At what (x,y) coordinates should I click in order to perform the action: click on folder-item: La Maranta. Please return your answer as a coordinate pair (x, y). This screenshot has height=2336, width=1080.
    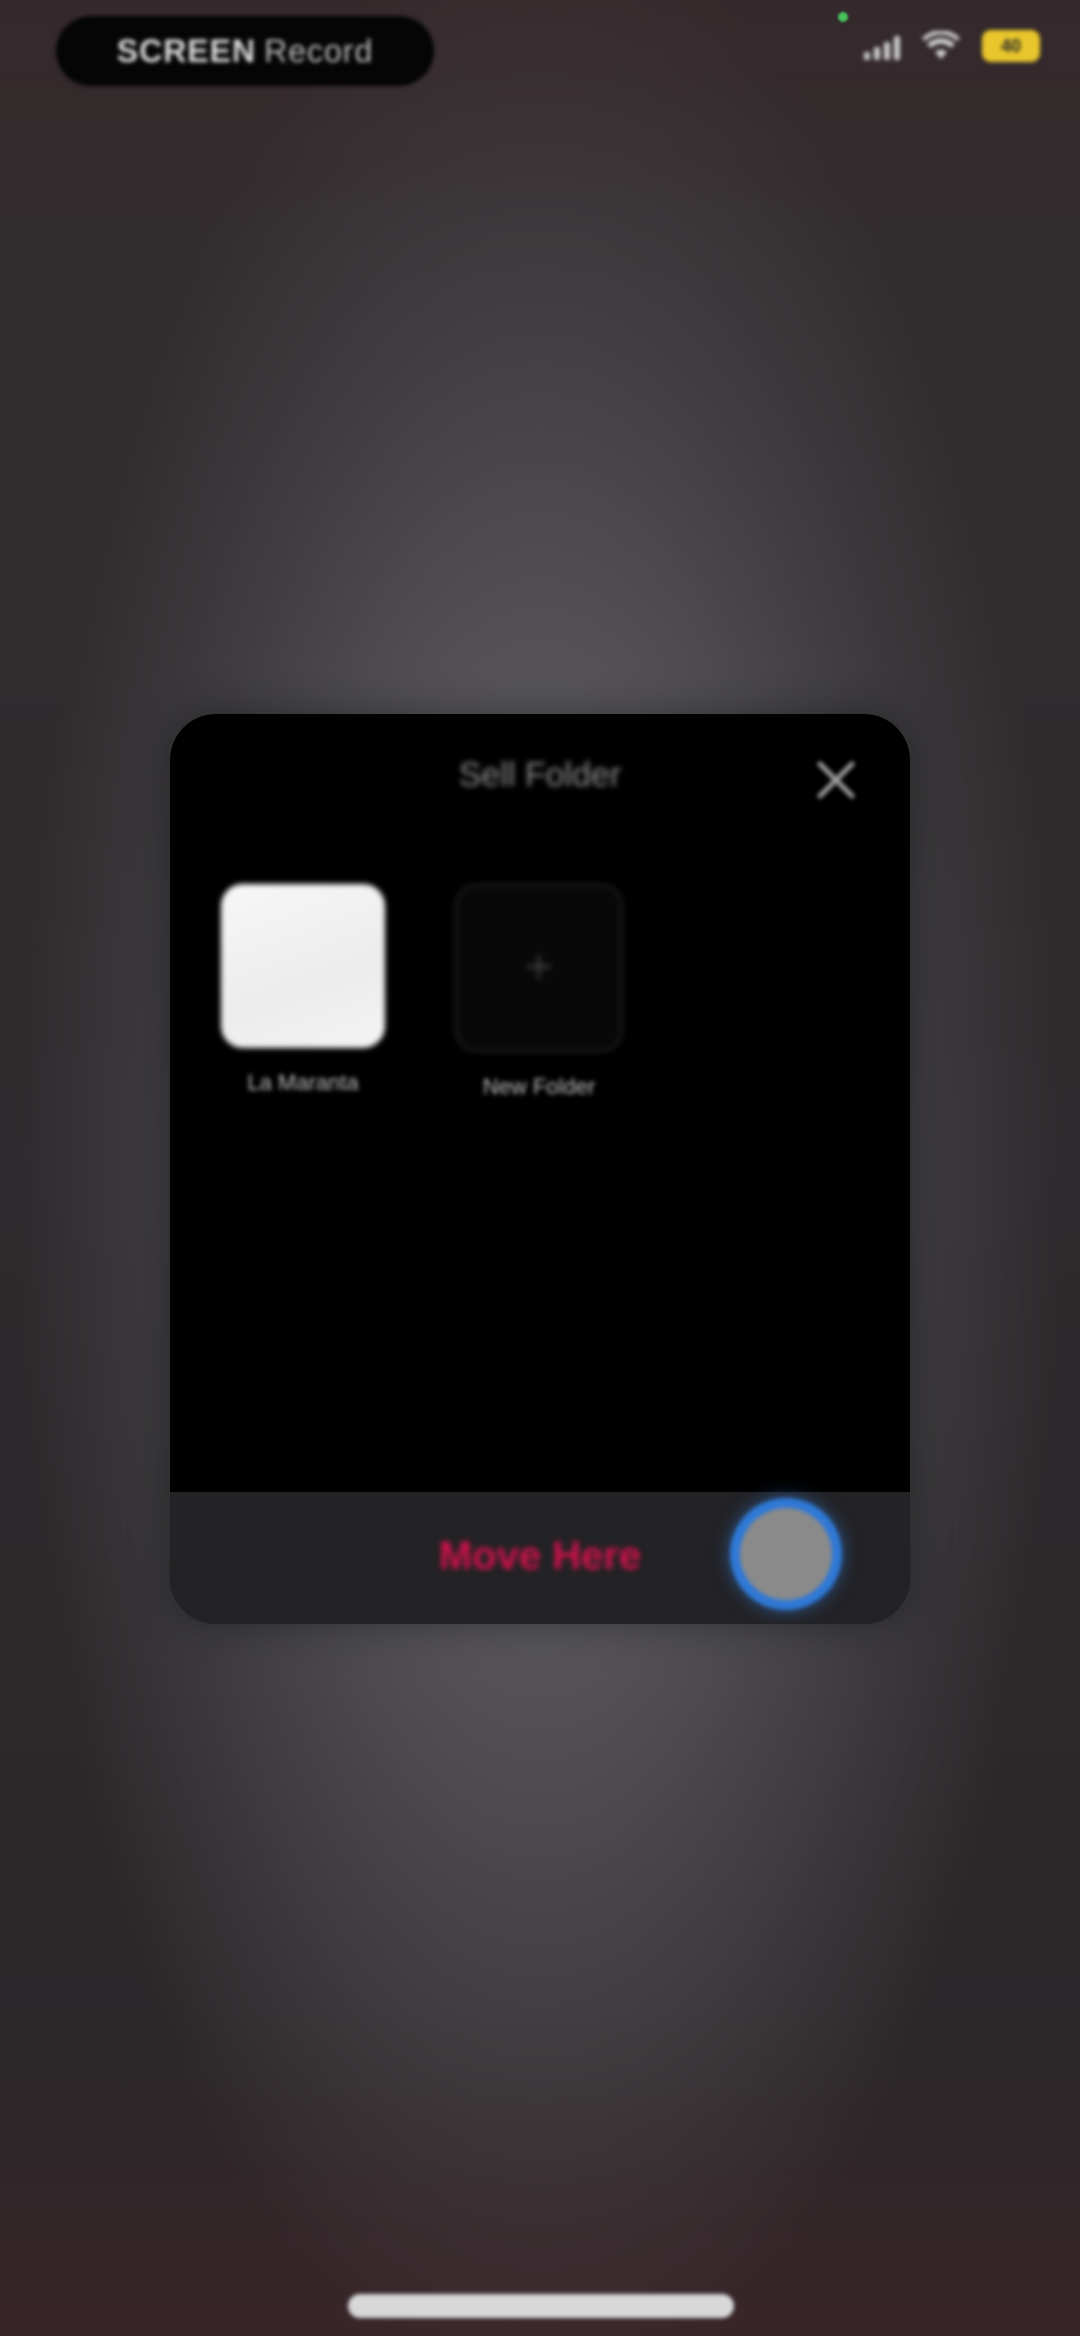
    Looking at the image, I should click on (303, 990).